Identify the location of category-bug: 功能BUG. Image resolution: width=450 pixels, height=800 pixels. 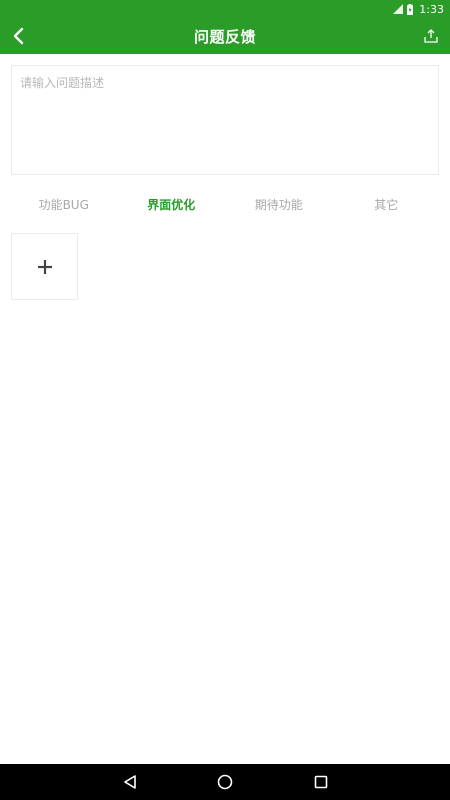
(64, 204).